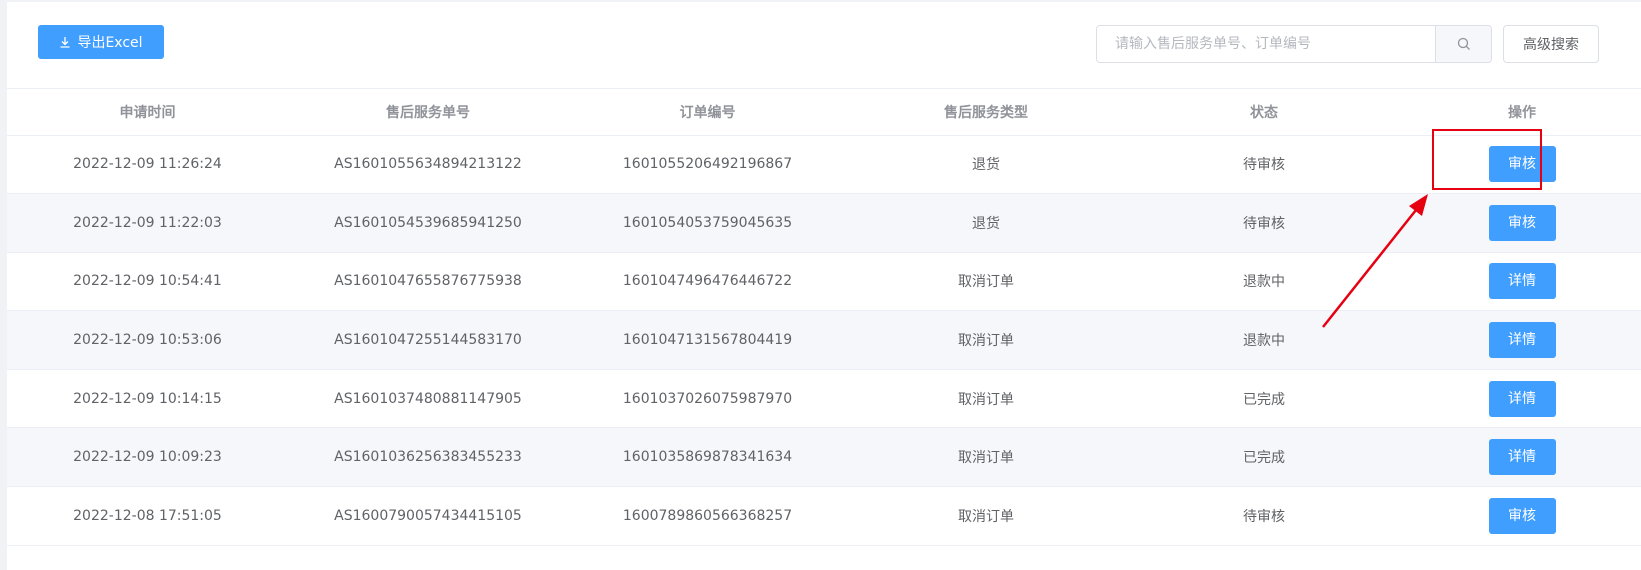  Describe the element at coordinates (707, 399) in the screenshot. I see `cell-order-no: 1601037026075987970` at that location.